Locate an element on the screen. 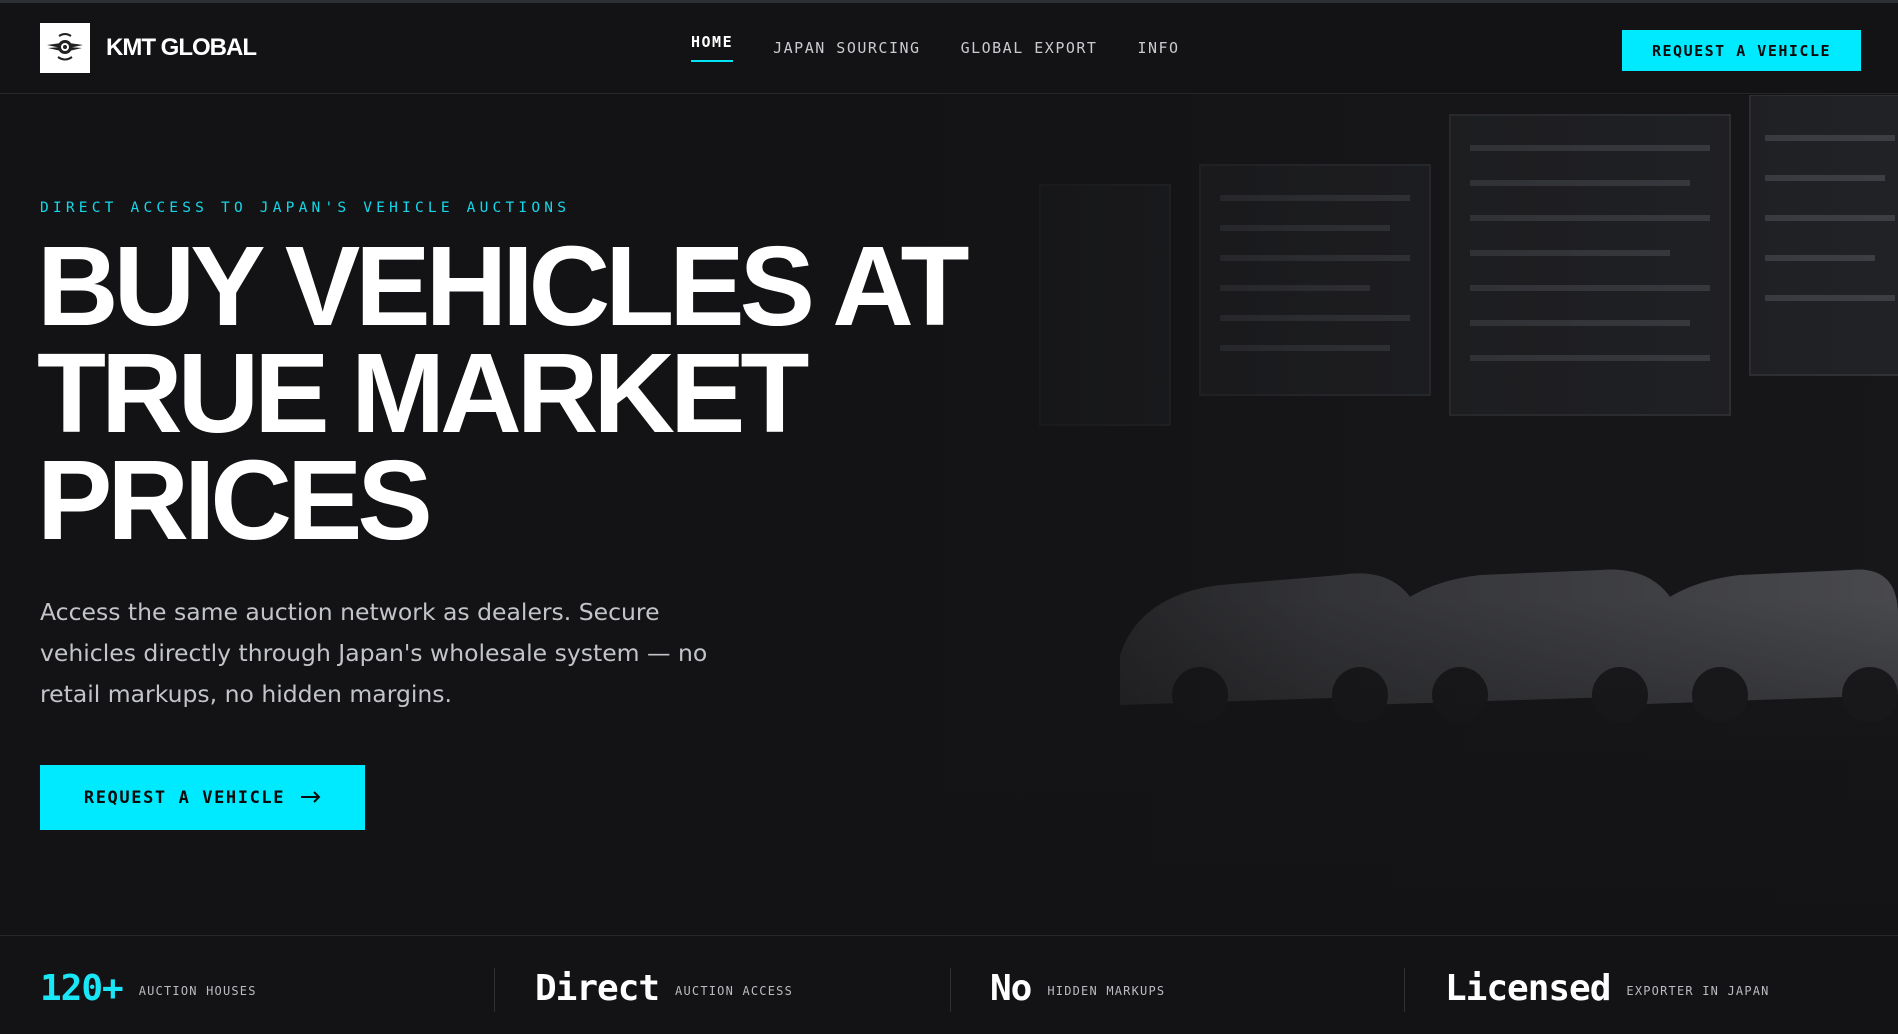 This screenshot has height=1034, width=1898. headline-line-1: BUY VEHICLES AT is located at coordinates (503, 286).